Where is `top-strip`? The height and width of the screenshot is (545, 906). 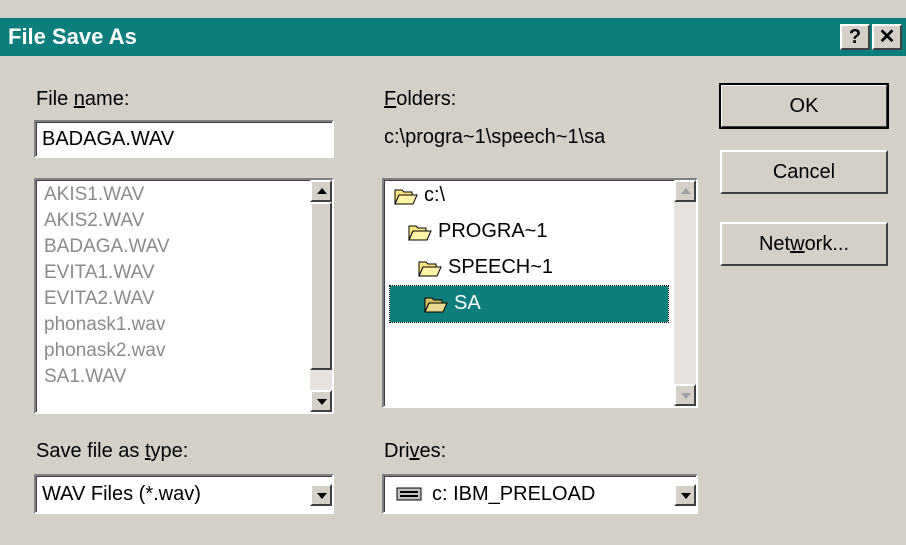
top-strip is located at coordinates (453, 9).